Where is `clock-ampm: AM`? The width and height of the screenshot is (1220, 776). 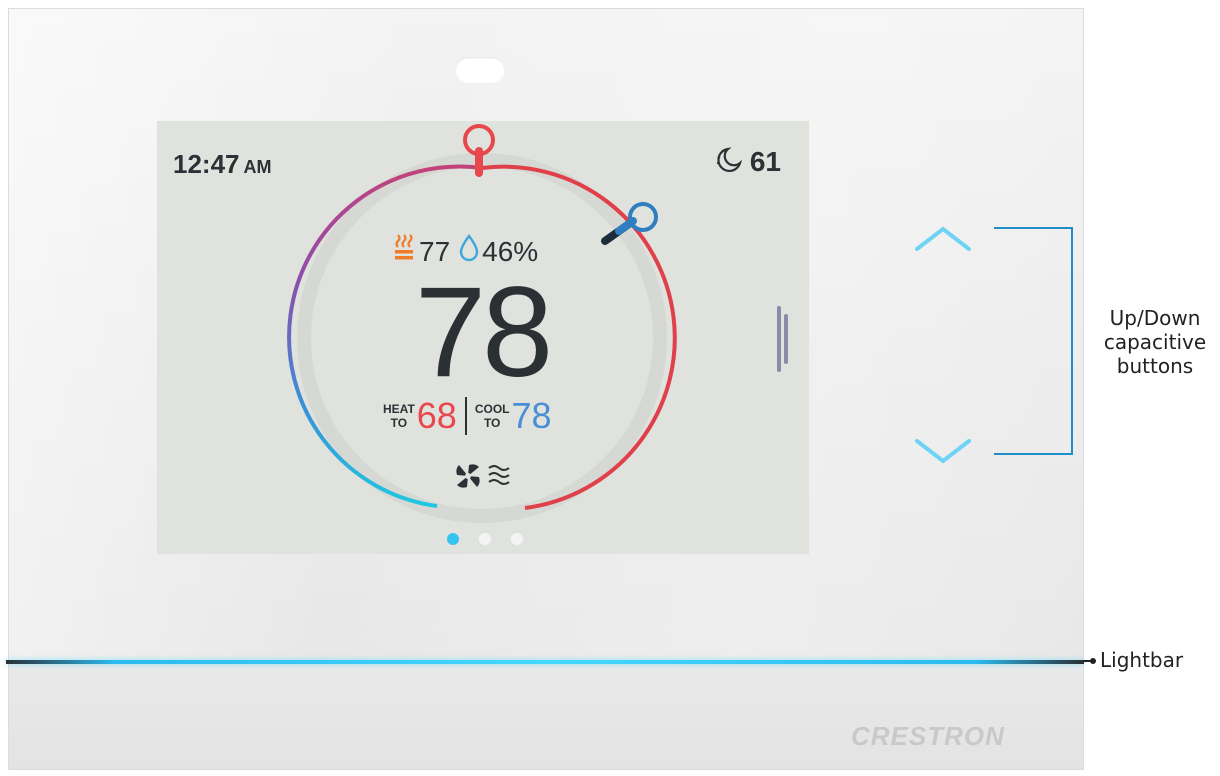 clock-ampm: AM is located at coordinates (257, 167).